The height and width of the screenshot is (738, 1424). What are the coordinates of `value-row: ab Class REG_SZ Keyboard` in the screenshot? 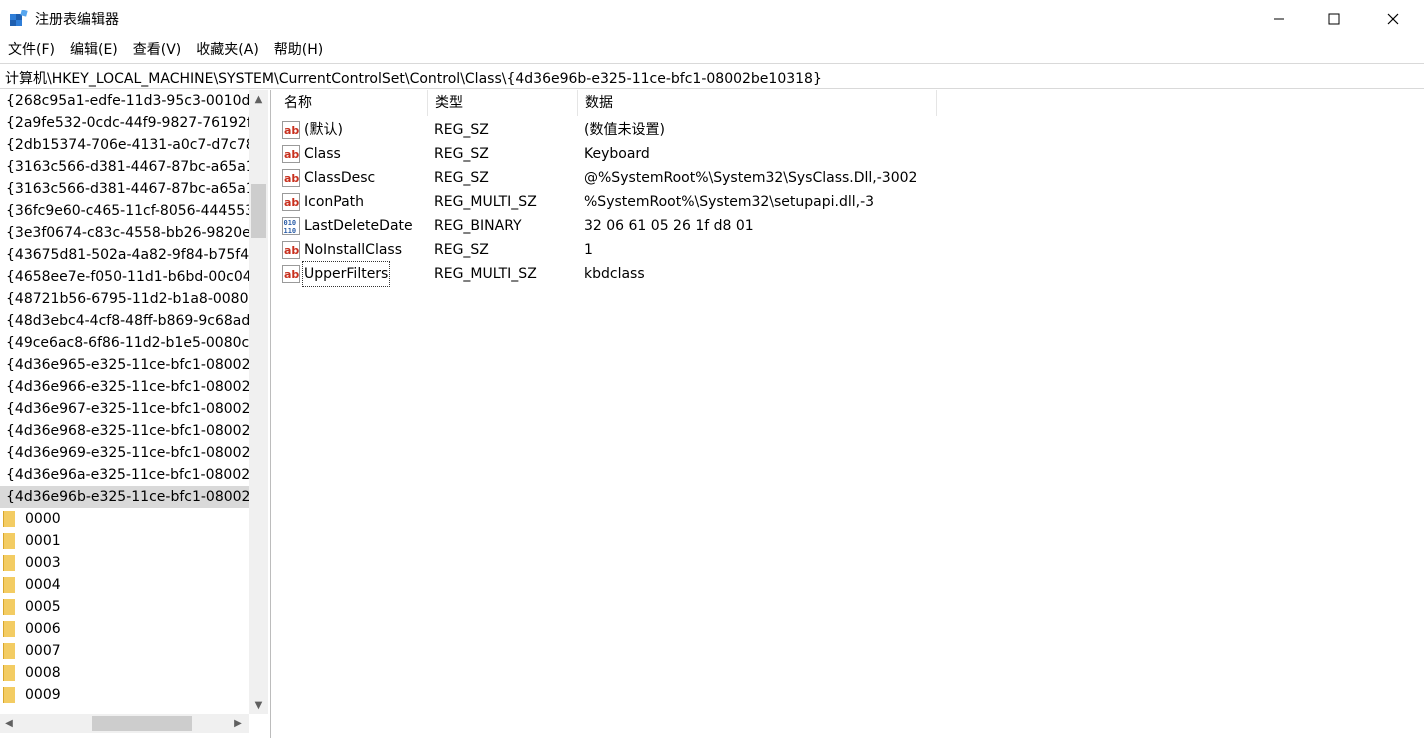 It's located at (627, 154).